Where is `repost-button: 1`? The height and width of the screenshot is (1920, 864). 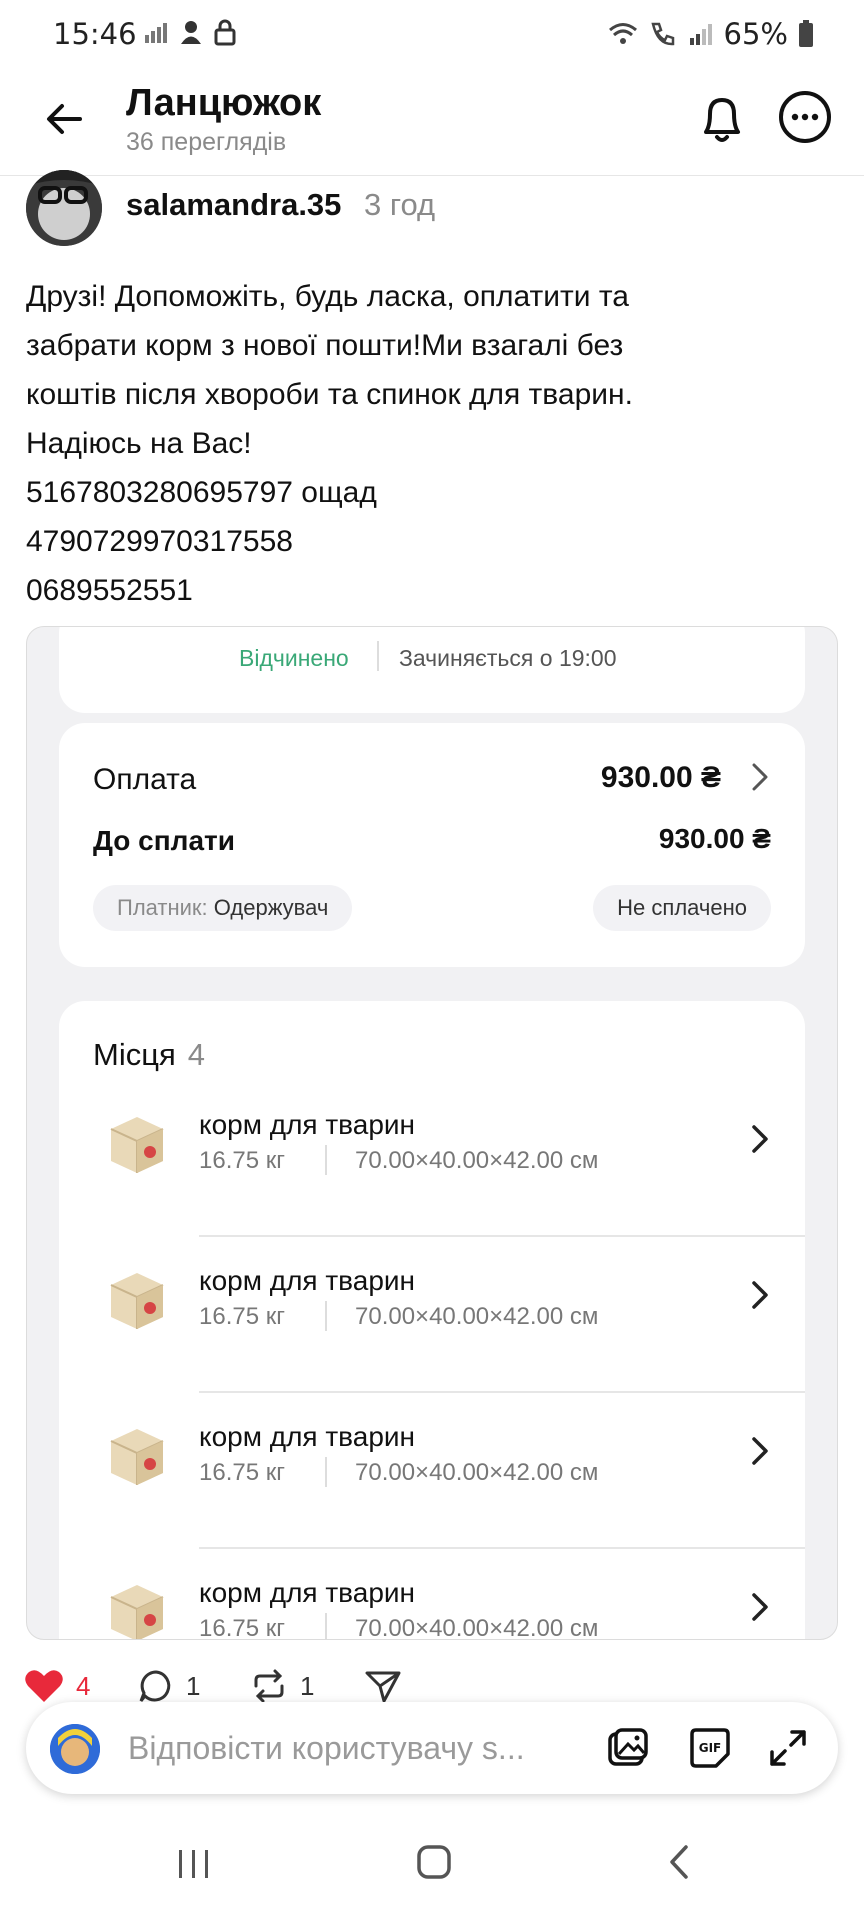
repost-button: 1 is located at coordinates (282, 1686).